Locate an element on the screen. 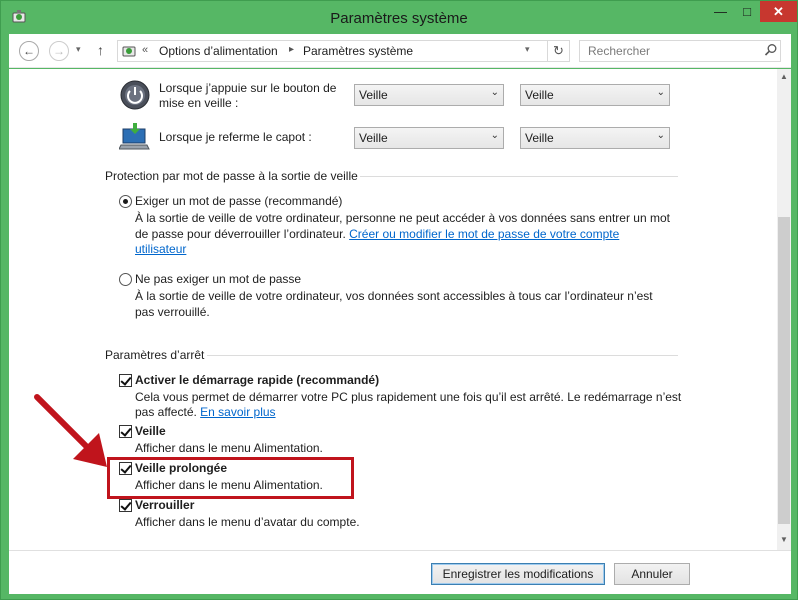 This screenshot has width=798, height=600. power-button-icon is located at coordinates (135, 95).